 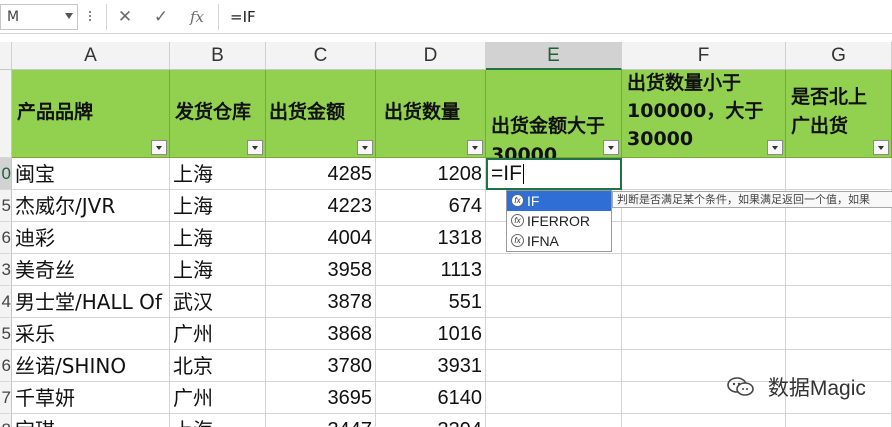 What do you see at coordinates (839, 114) in the screenshot?
I see `header-cell-north-shanghai-guangzhou: 是否北上 广出货` at bounding box center [839, 114].